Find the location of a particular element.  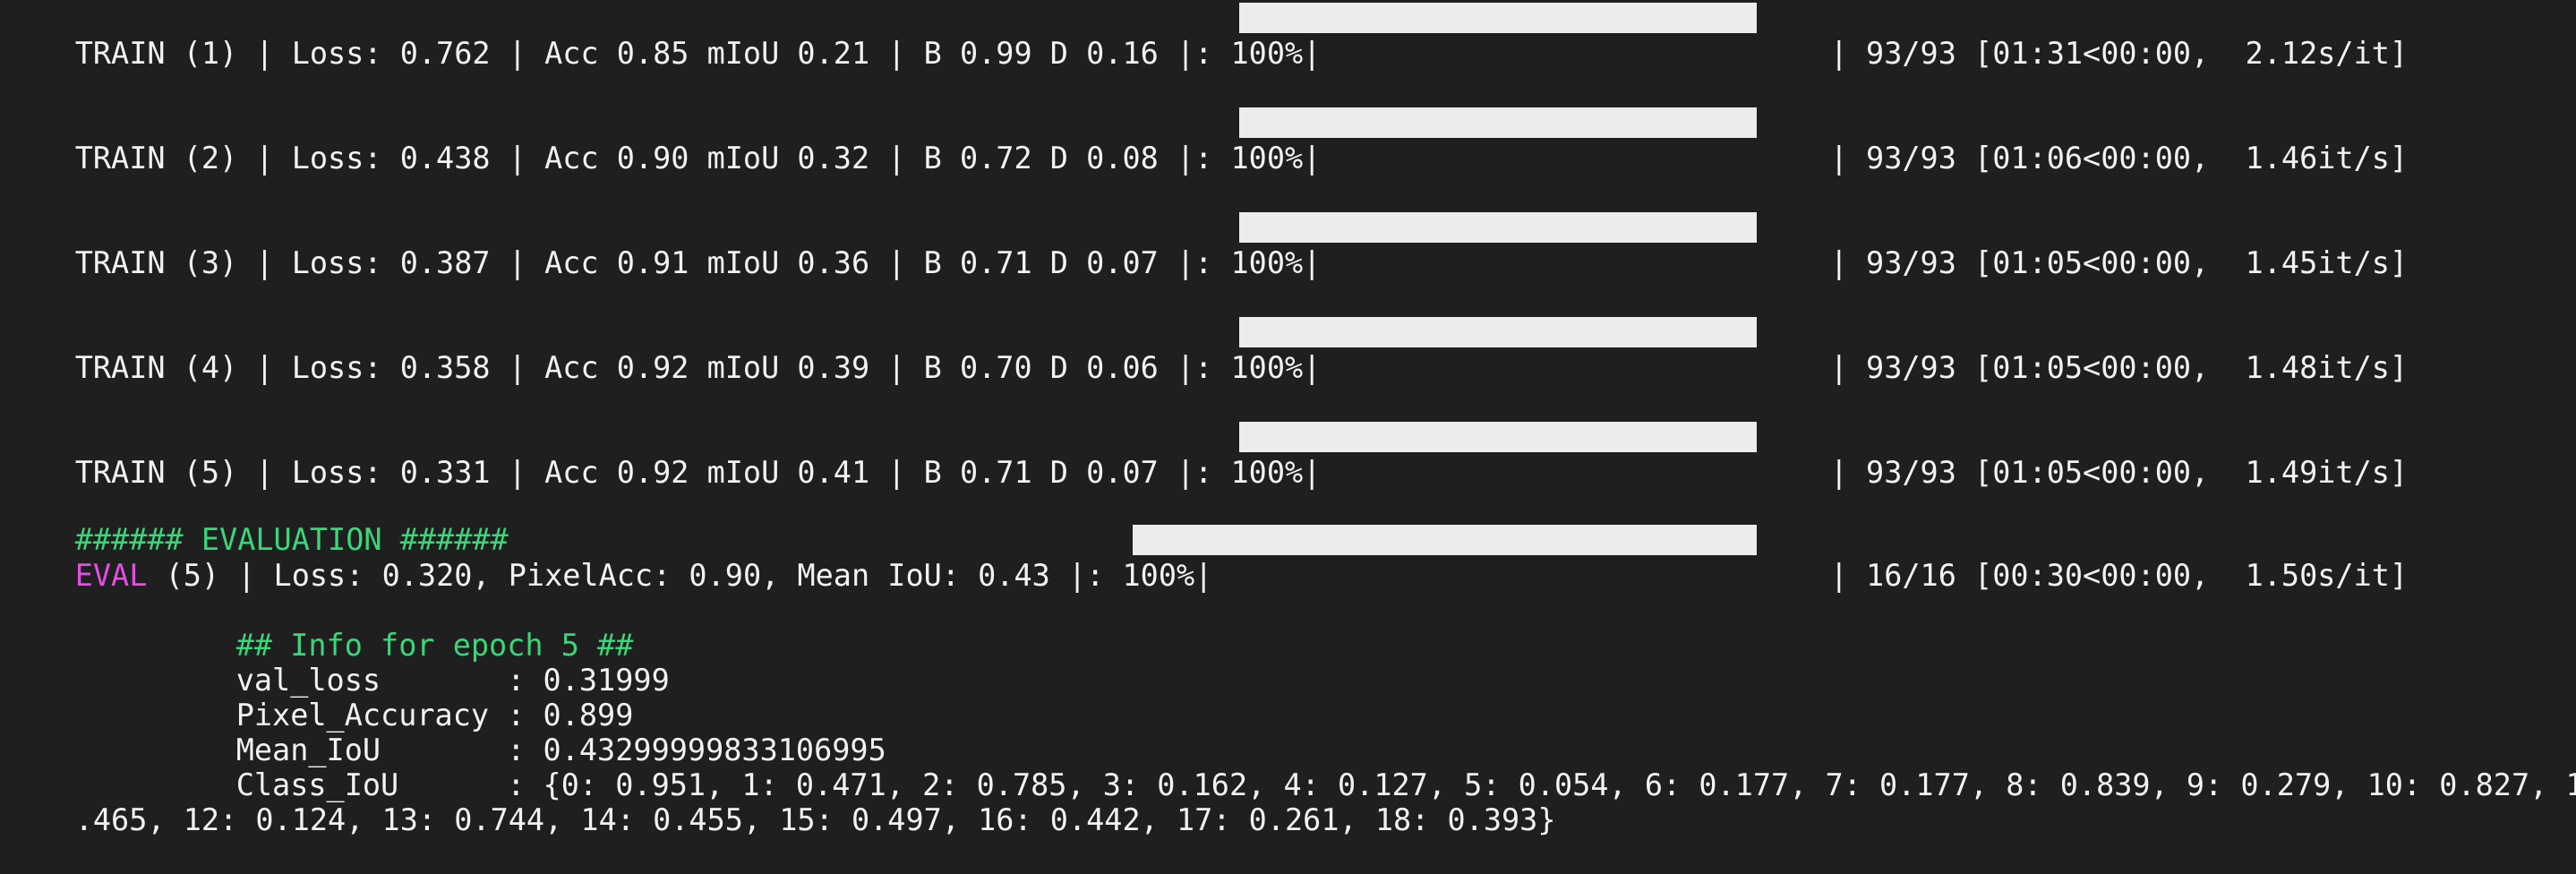

info-val-loss: val_loss : 0.31999 is located at coordinates (417, 662).